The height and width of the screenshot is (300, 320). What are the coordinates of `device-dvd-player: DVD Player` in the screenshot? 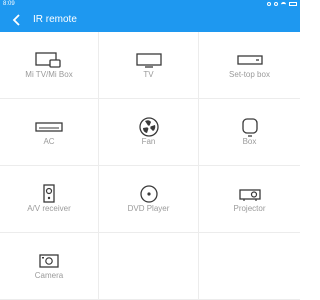 It's located at (149, 199).